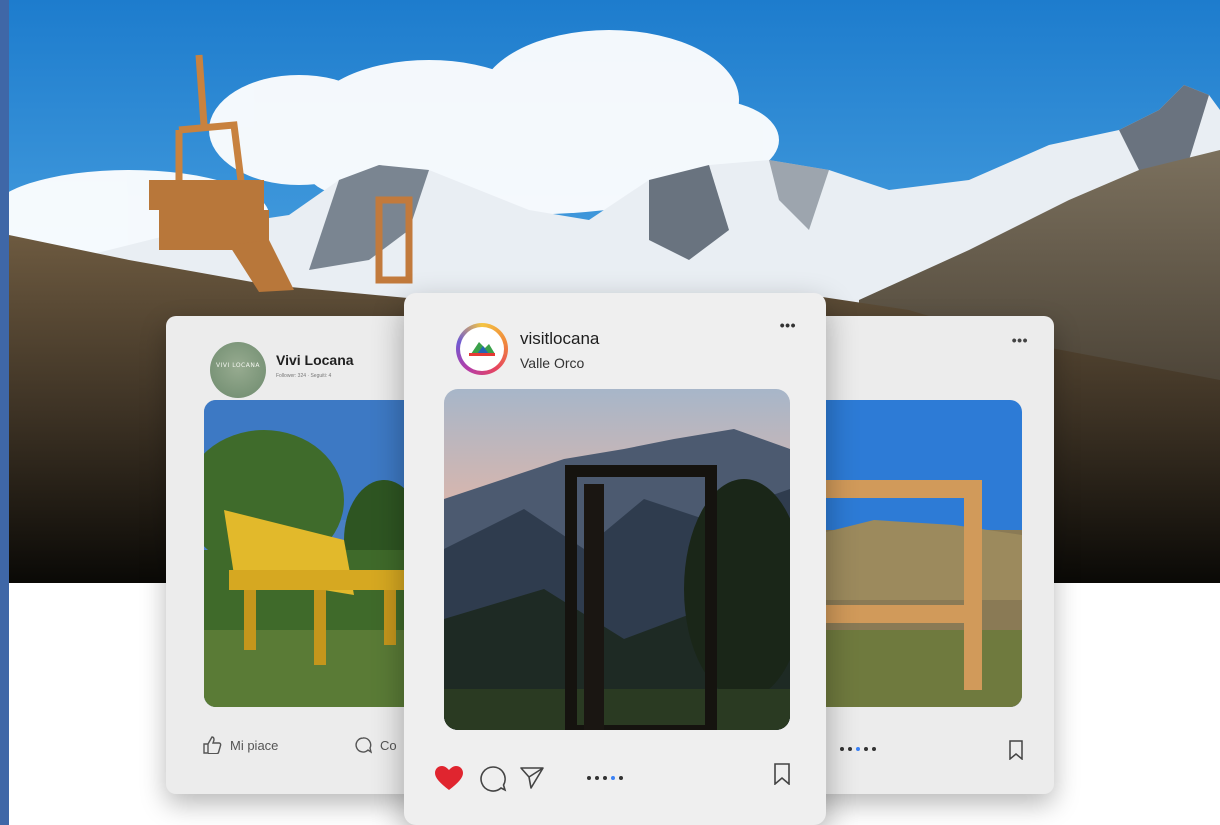 The width and height of the screenshot is (1220, 825). What do you see at coordinates (254, 745) in the screenshot?
I see `like-label: Mi piace` at bounding box center [254, 745].